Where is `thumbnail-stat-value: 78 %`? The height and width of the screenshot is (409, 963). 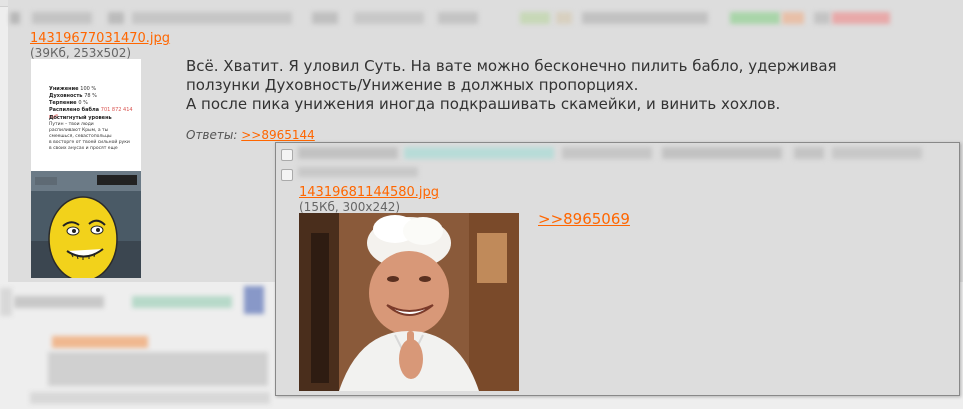
thumbnail-stat-value: 78 % is located at coordinates (90, 96).